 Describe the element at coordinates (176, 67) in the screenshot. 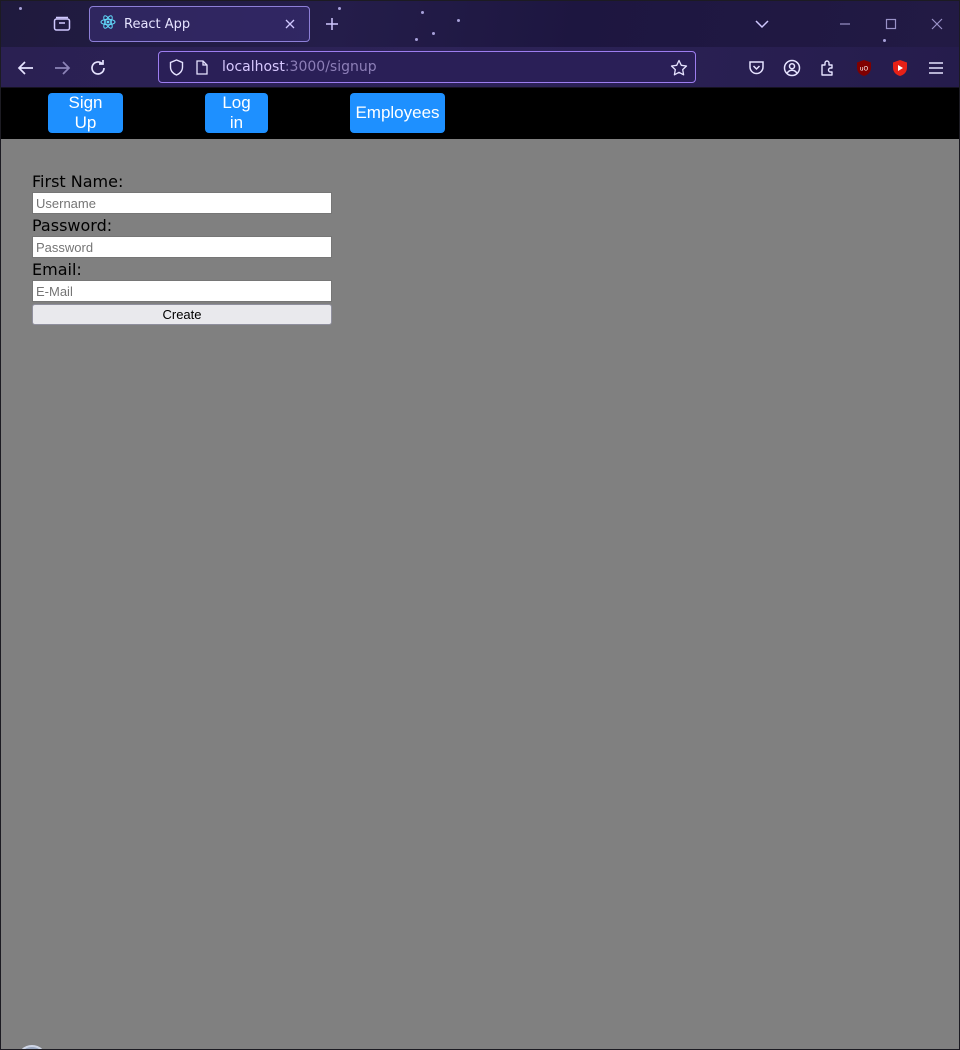

I see `shield-icon` at that location.